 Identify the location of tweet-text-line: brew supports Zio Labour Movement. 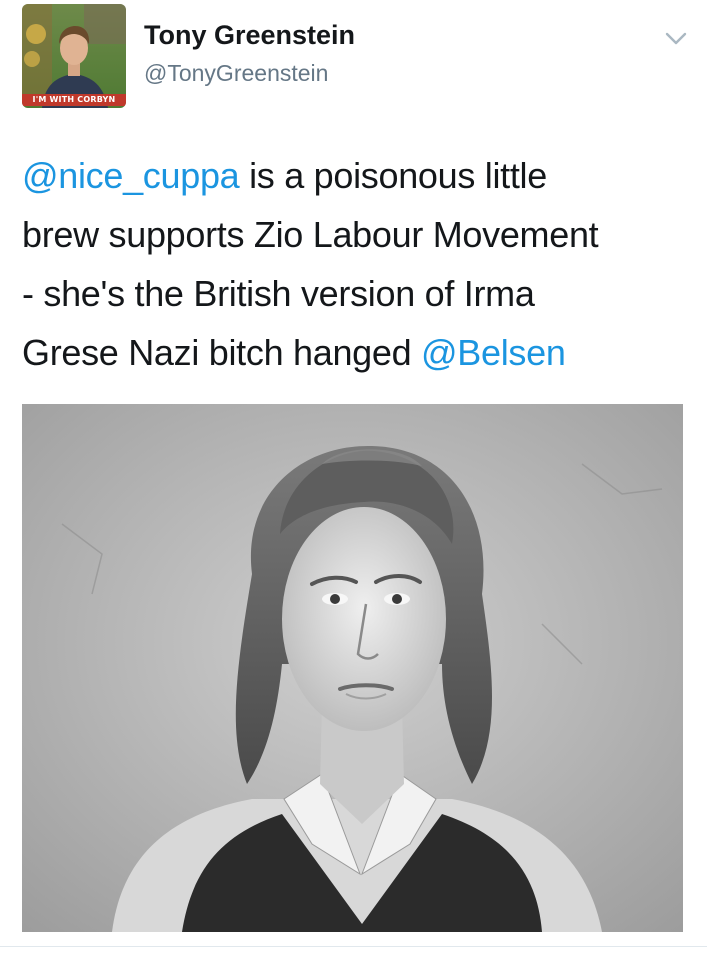
(357, 234).